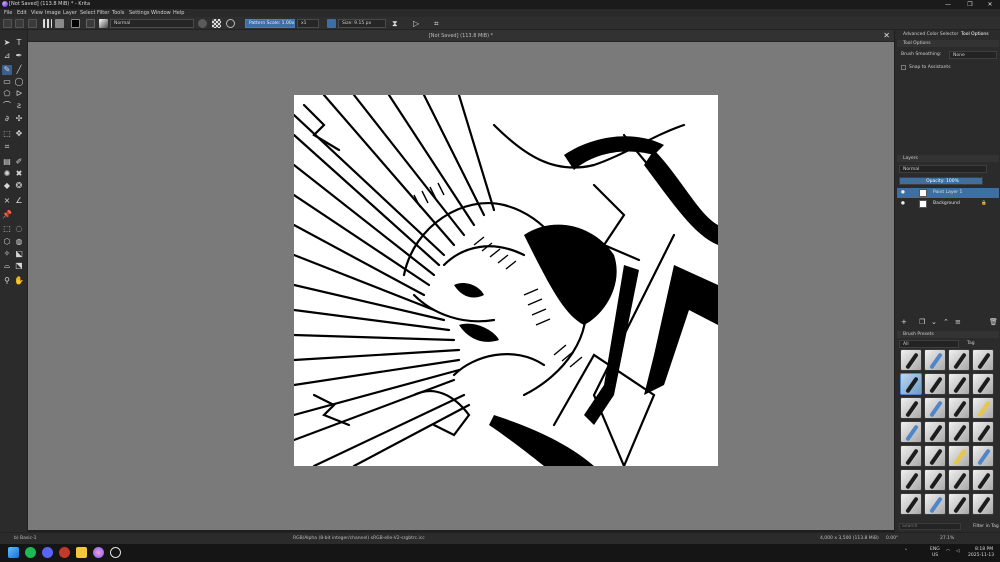 Image resolution: width=1000 pixels, height=562 pixels. I want to click on reference-images-tool-icon: 📌, so click(7, 215).